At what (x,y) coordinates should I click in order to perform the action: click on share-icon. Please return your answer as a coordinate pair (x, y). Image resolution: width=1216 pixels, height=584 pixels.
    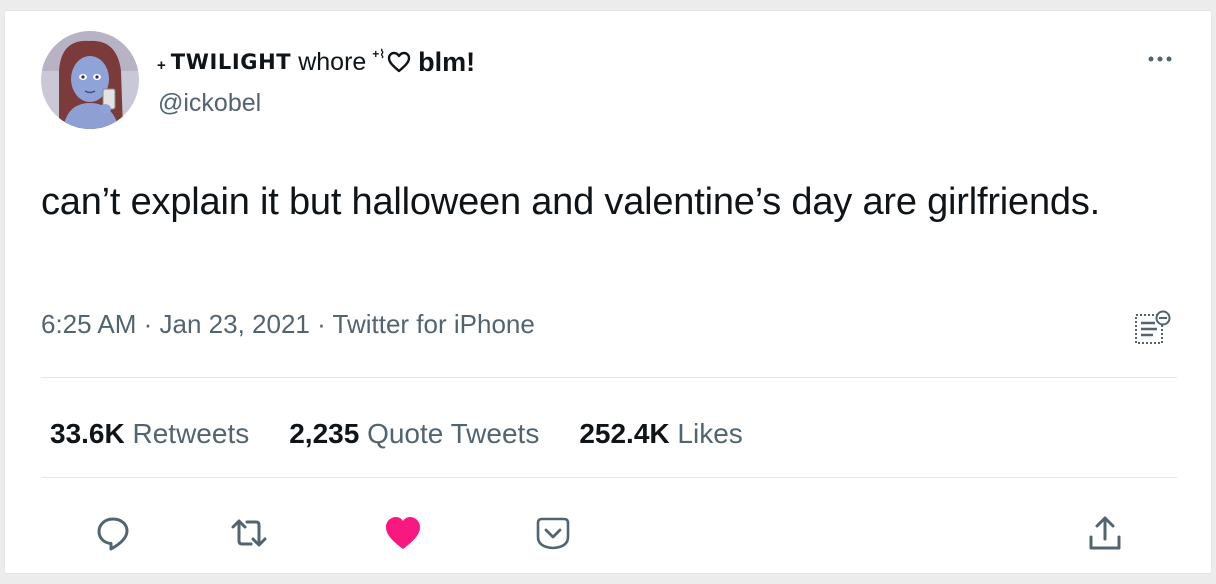
    Looking at the image, I should click on (1105, 533).